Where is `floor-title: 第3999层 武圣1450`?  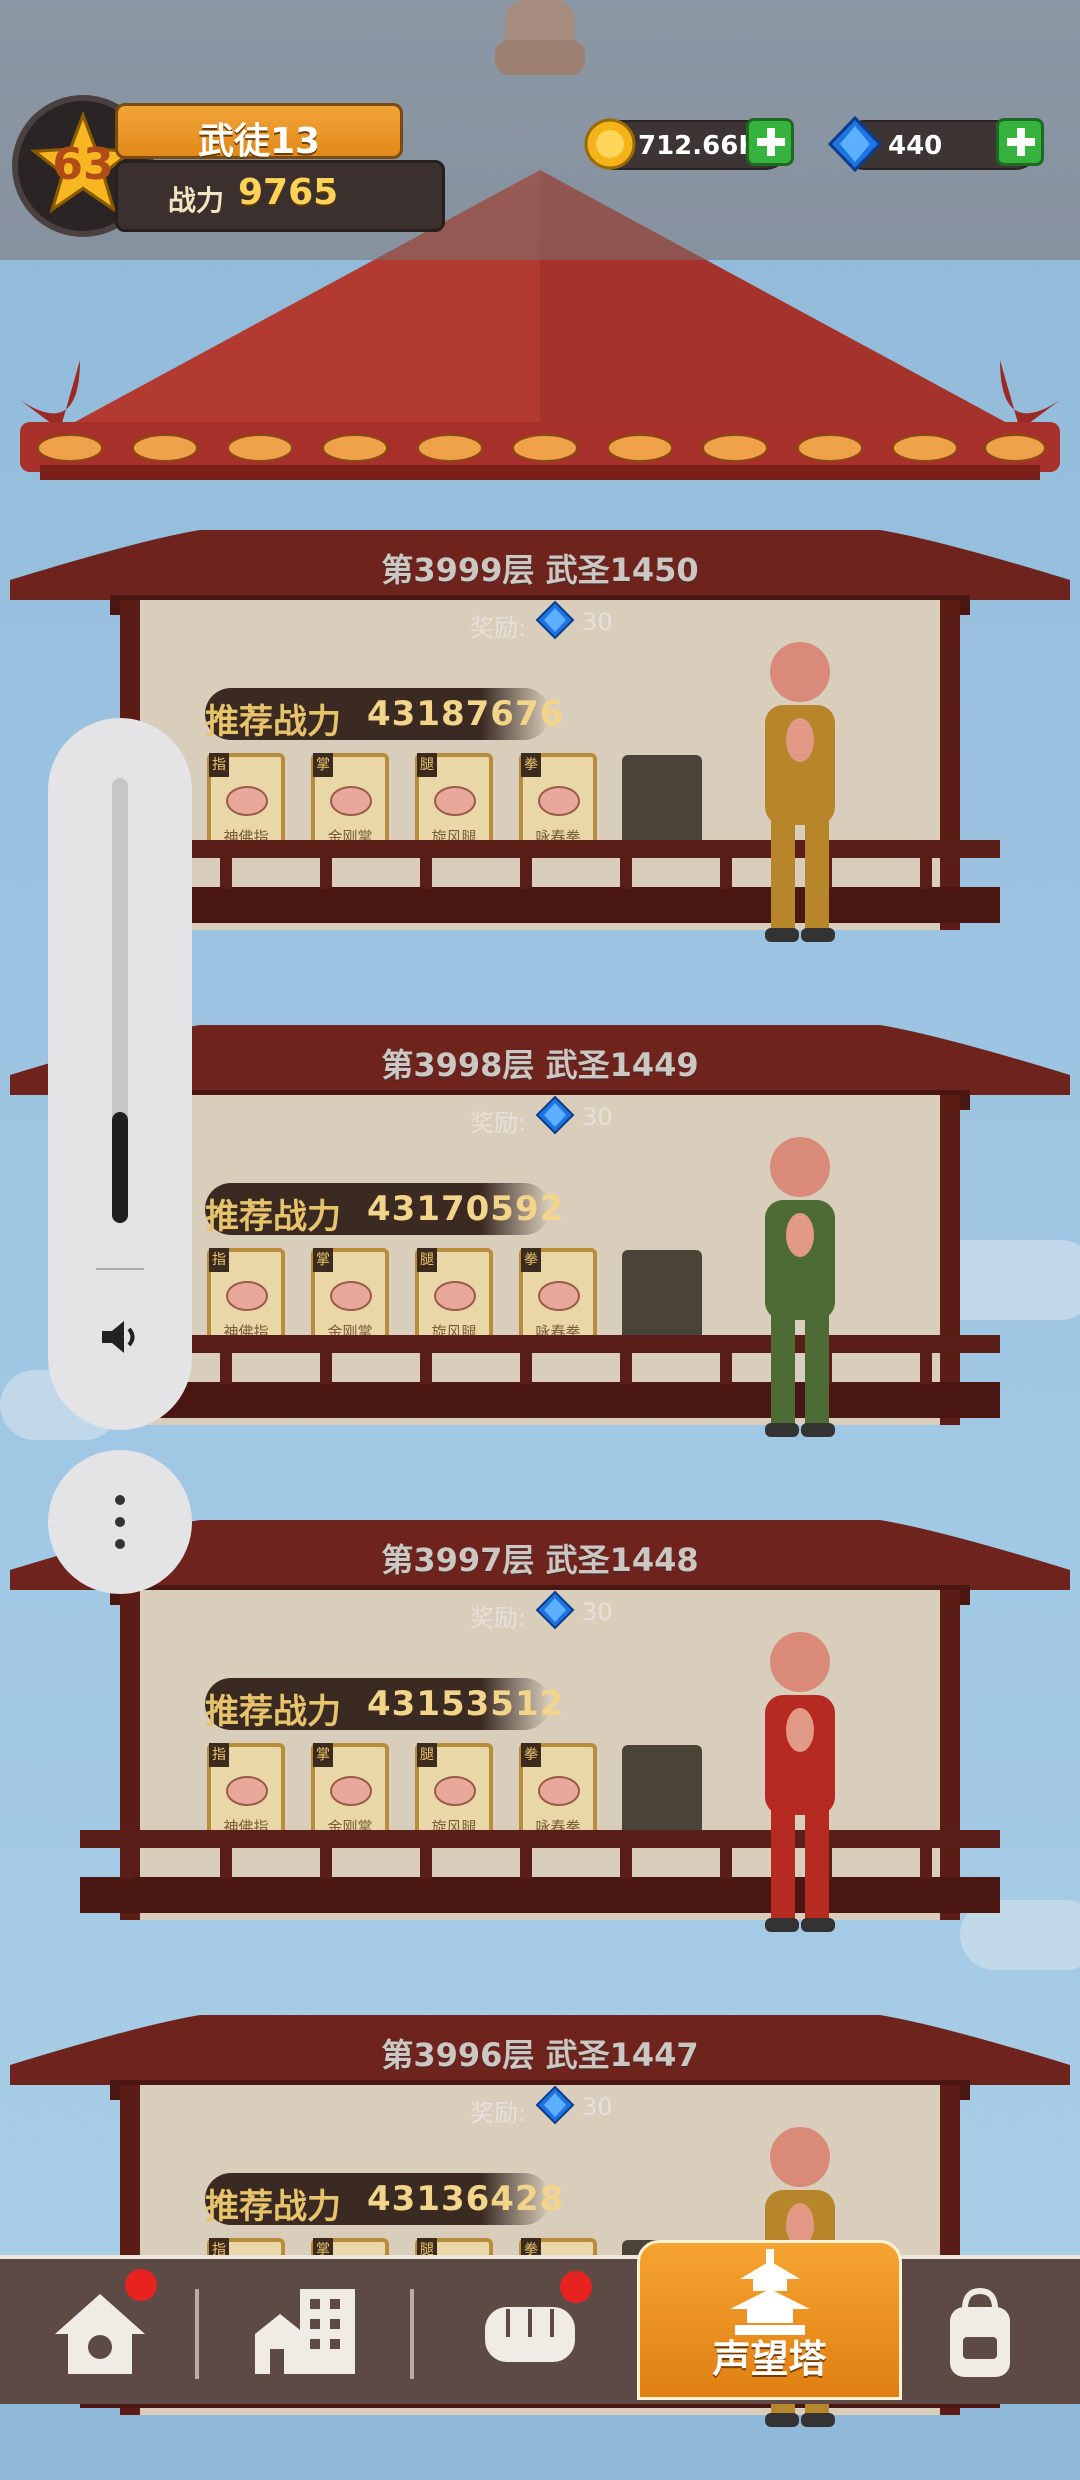 floor-title: 第3999层 武圣1450 is located at coordinates (540, 570).